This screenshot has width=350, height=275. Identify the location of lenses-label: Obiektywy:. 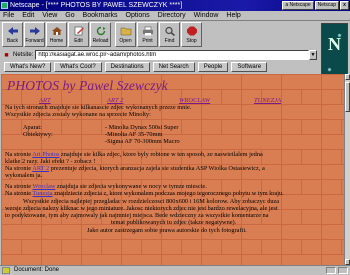
(38, 134).